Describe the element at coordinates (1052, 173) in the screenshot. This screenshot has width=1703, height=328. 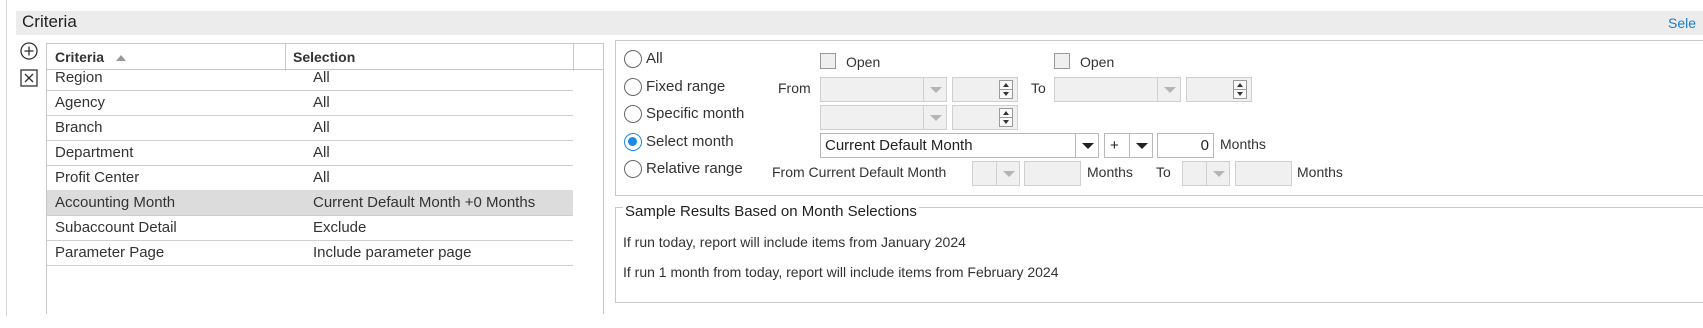
I see `relative-from-months-input` at that location.